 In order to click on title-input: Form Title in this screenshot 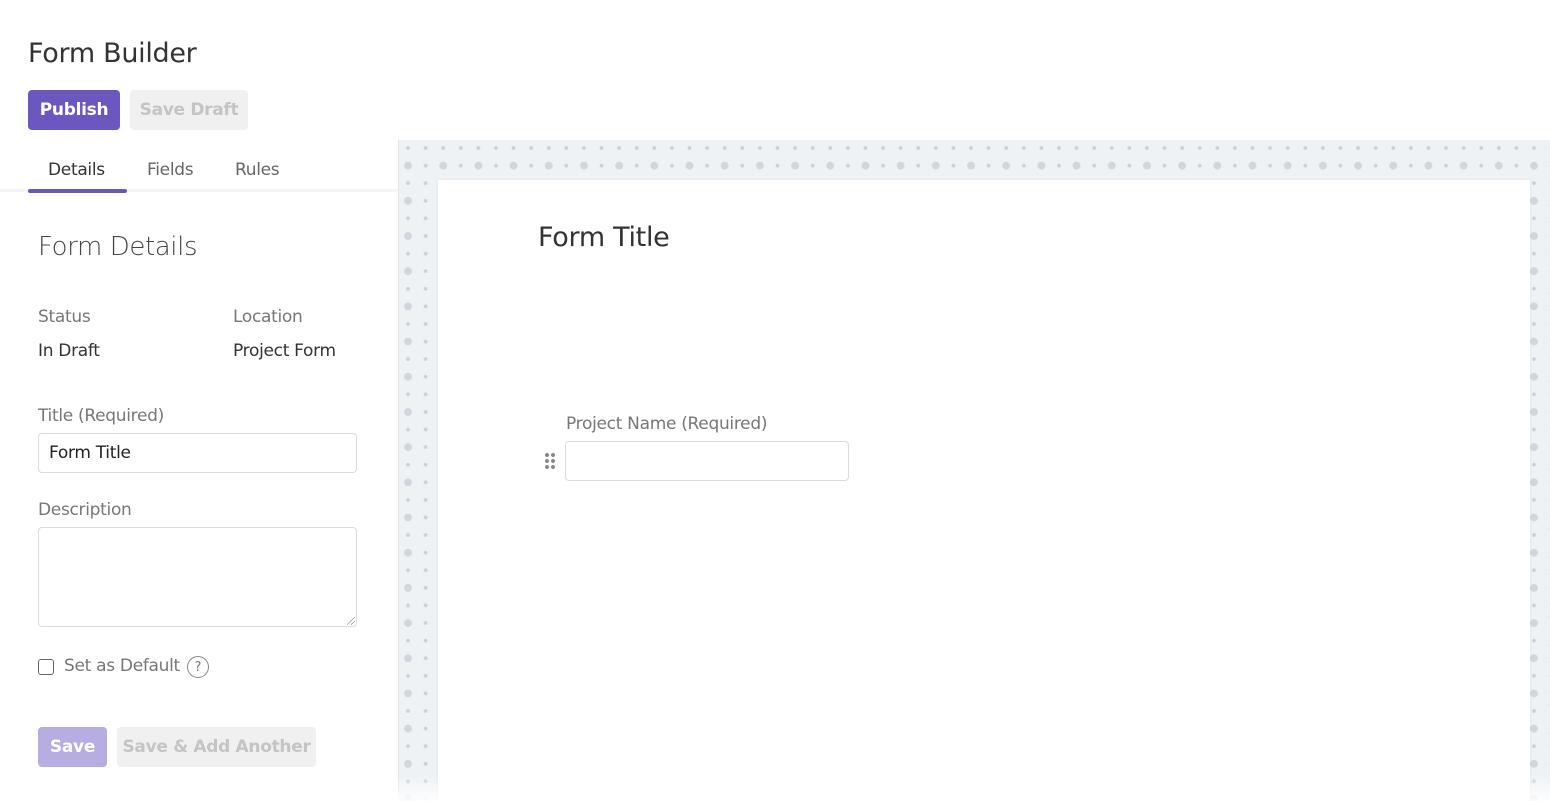, I will do `click(197, 453)`.